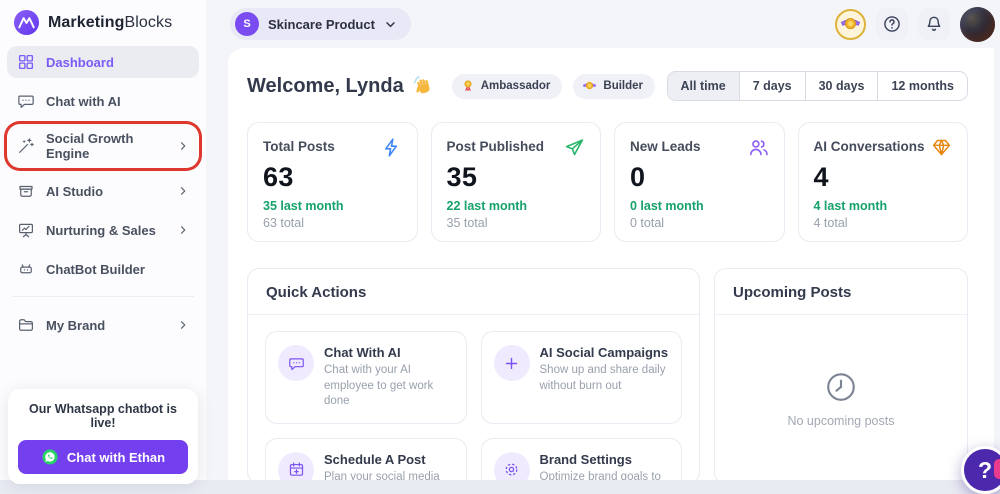  Describe the element at coordinates (665, 146) in the screenshot. I see `stat-title: New Leads` at that location.